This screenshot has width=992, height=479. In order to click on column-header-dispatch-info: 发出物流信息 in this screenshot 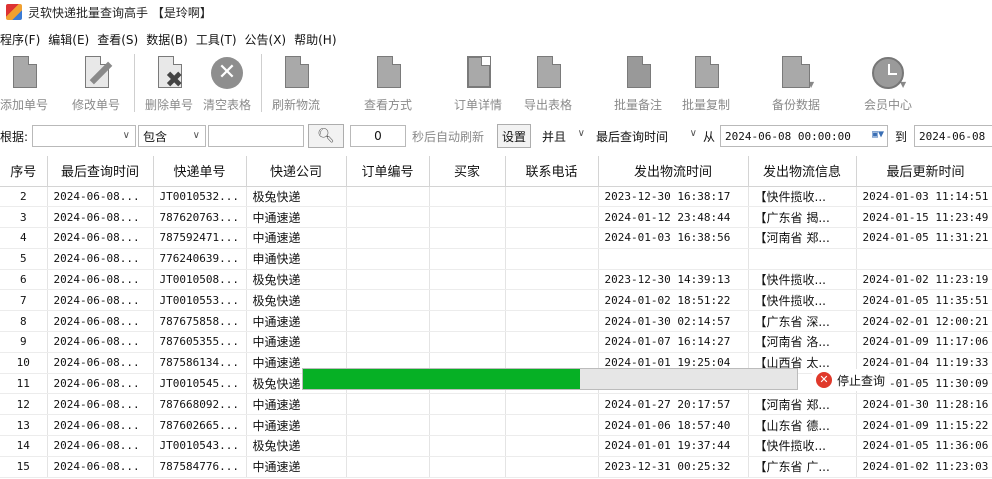, I will do `click(802, 171)`.